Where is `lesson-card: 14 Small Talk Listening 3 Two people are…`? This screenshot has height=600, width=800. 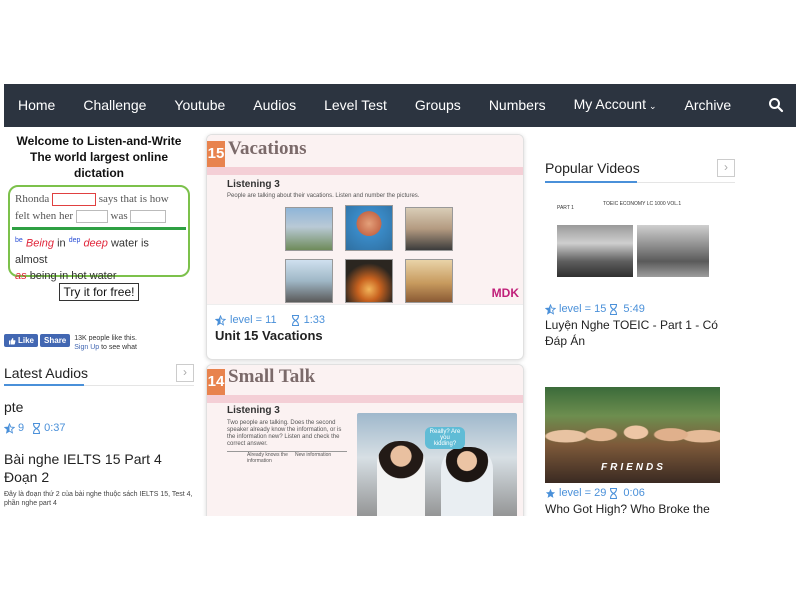
lesson-card: 14 Small Talk Listening 3 Two people are… is located at coordinates (365, 440).